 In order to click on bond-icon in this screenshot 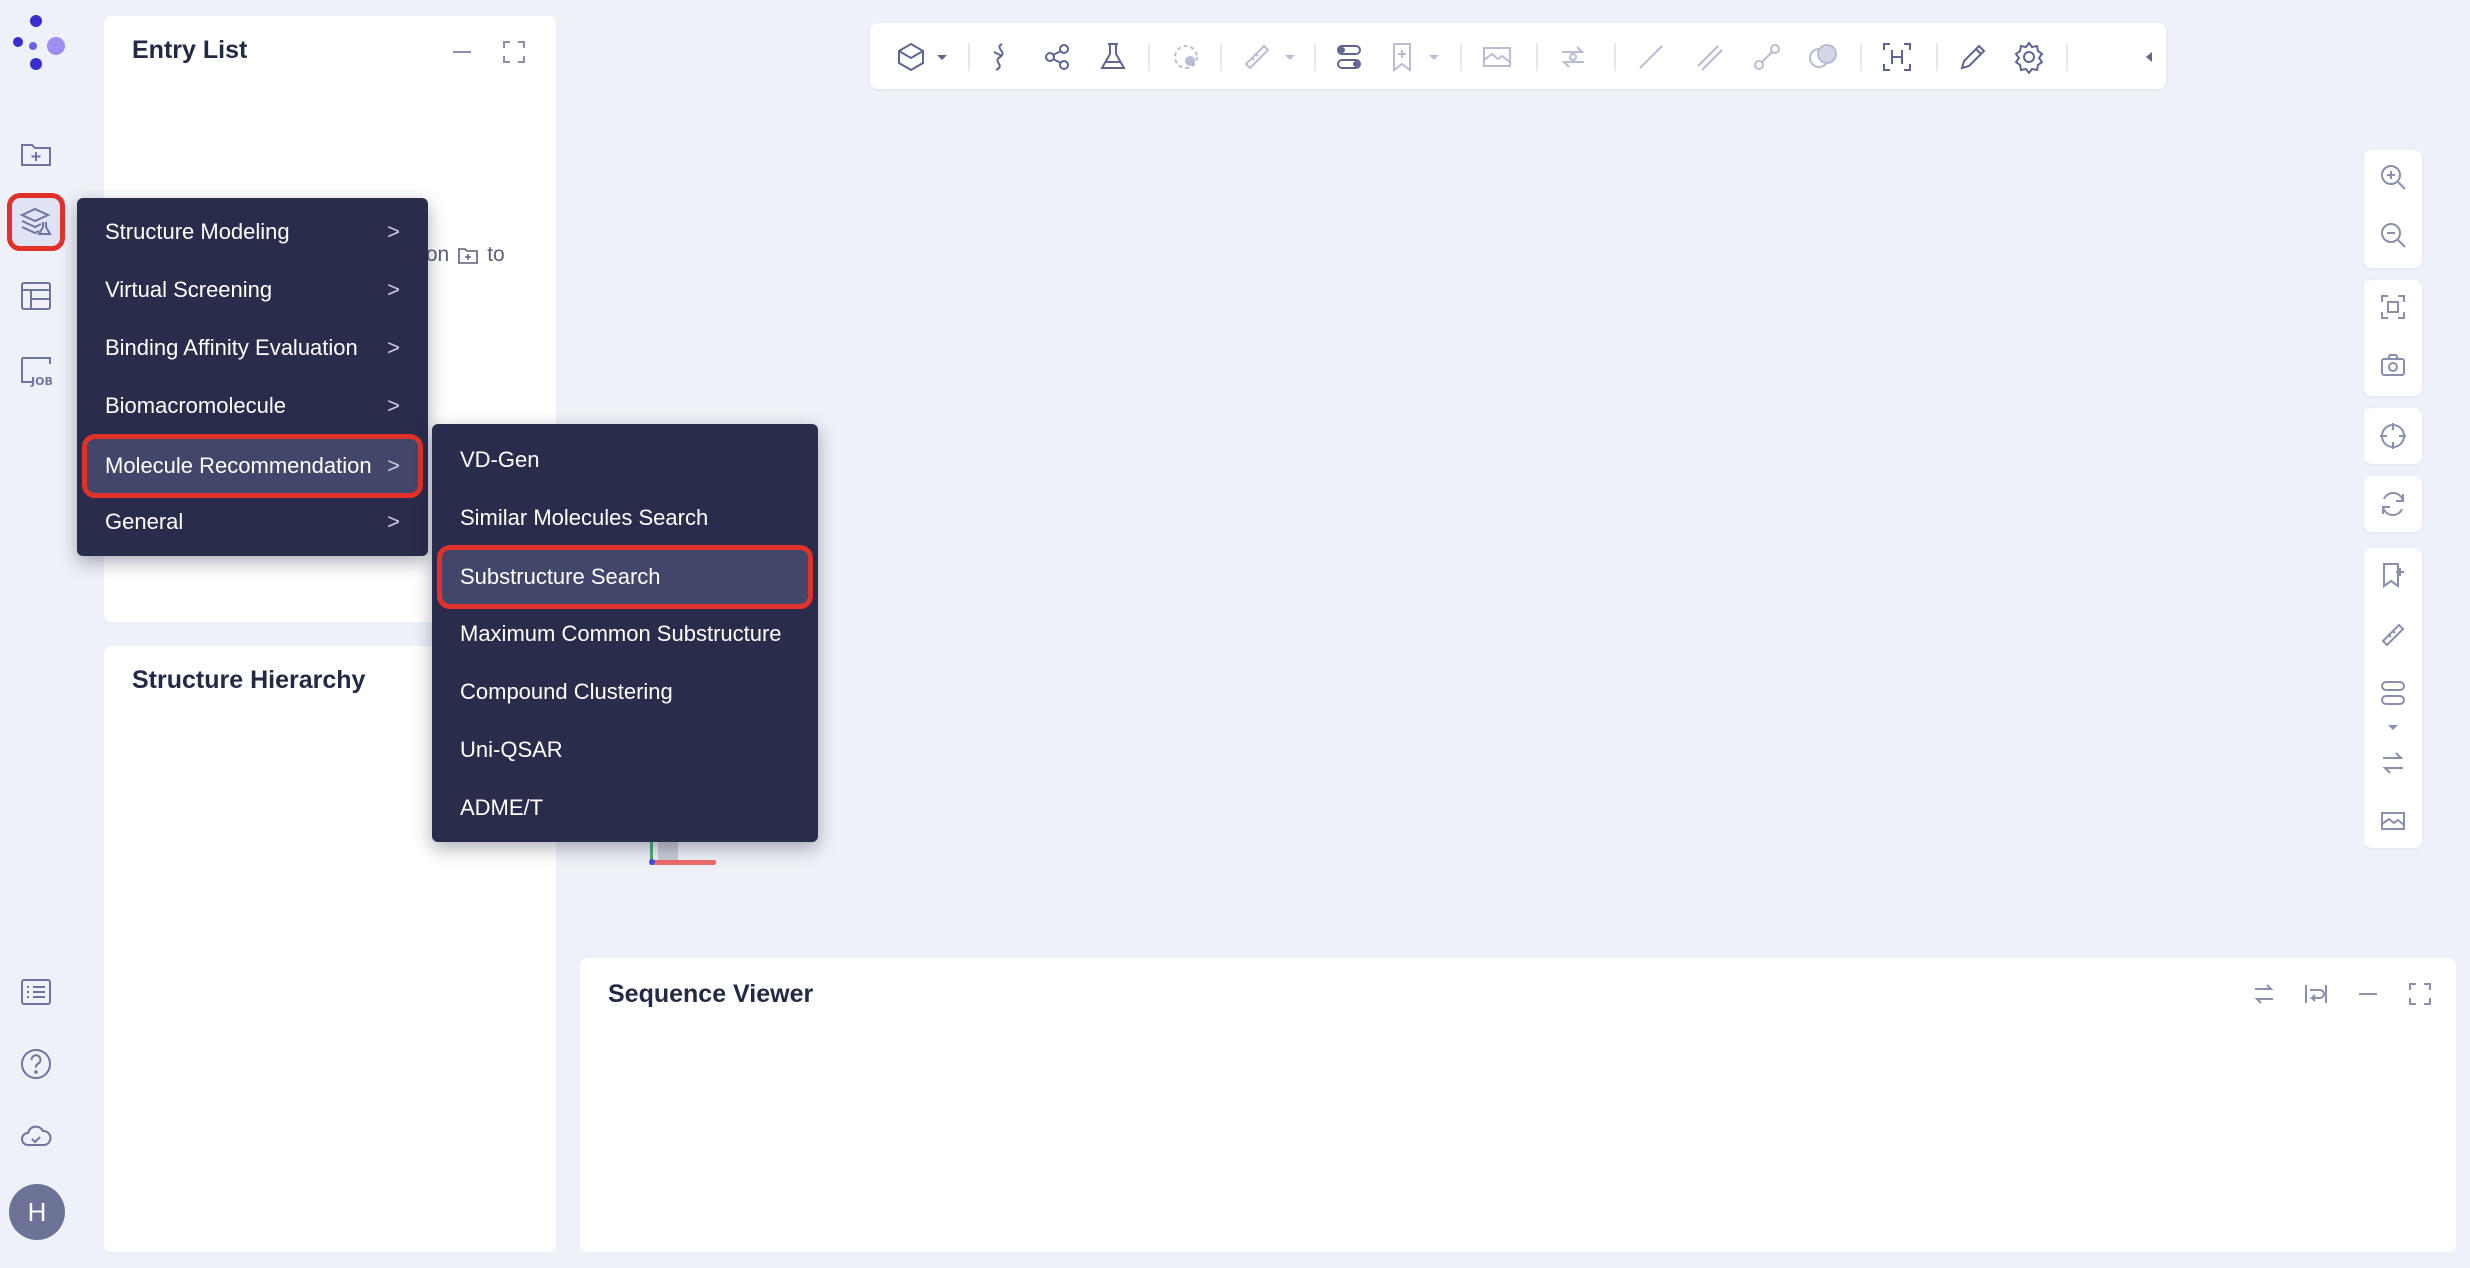, I will do `click(1767, 57)`.